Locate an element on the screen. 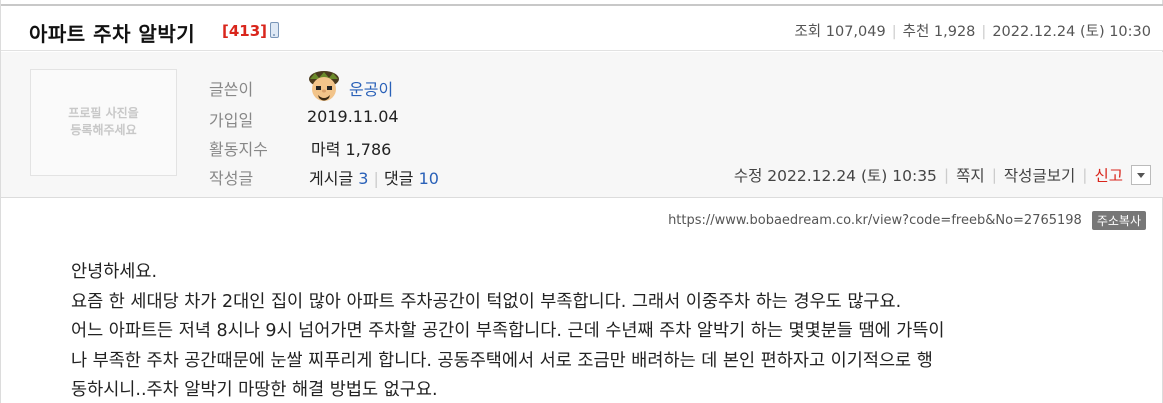 This screenshot has width=1163, height=403. profile-photo-text: 프로필 사진을 등록해주세요 is located at coordinates (103, 121).